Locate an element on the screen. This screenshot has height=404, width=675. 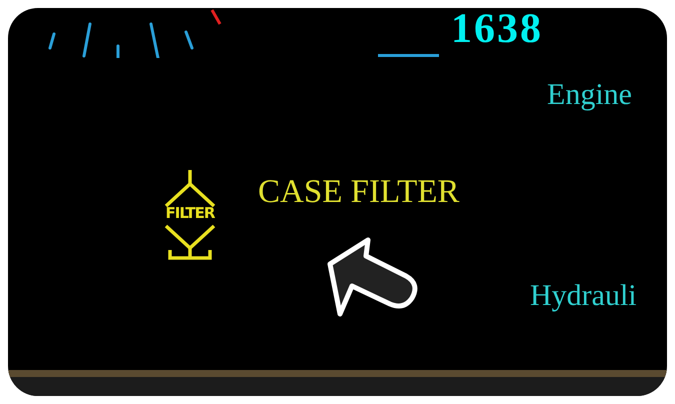
underline-bar is located at coordinates (408, 55).